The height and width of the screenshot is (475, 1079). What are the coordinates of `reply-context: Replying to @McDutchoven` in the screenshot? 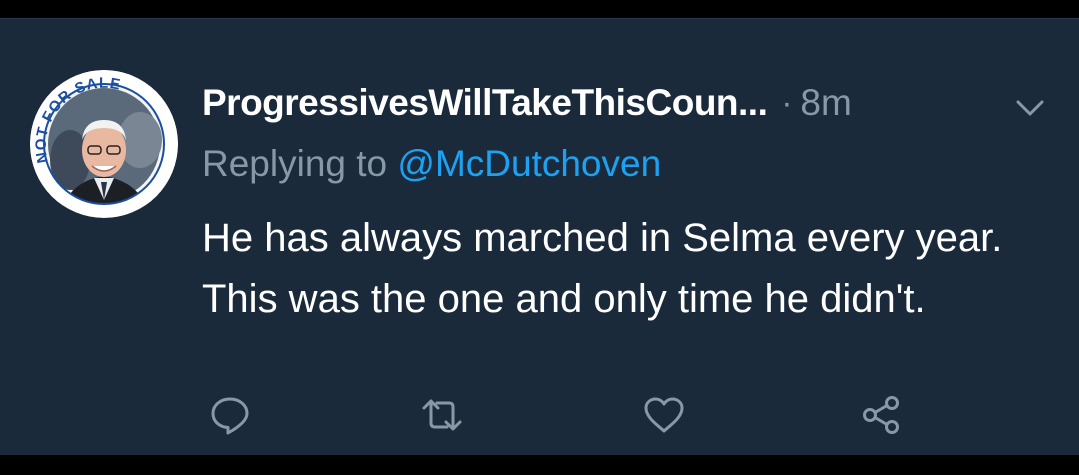 It's located at (431, 164).